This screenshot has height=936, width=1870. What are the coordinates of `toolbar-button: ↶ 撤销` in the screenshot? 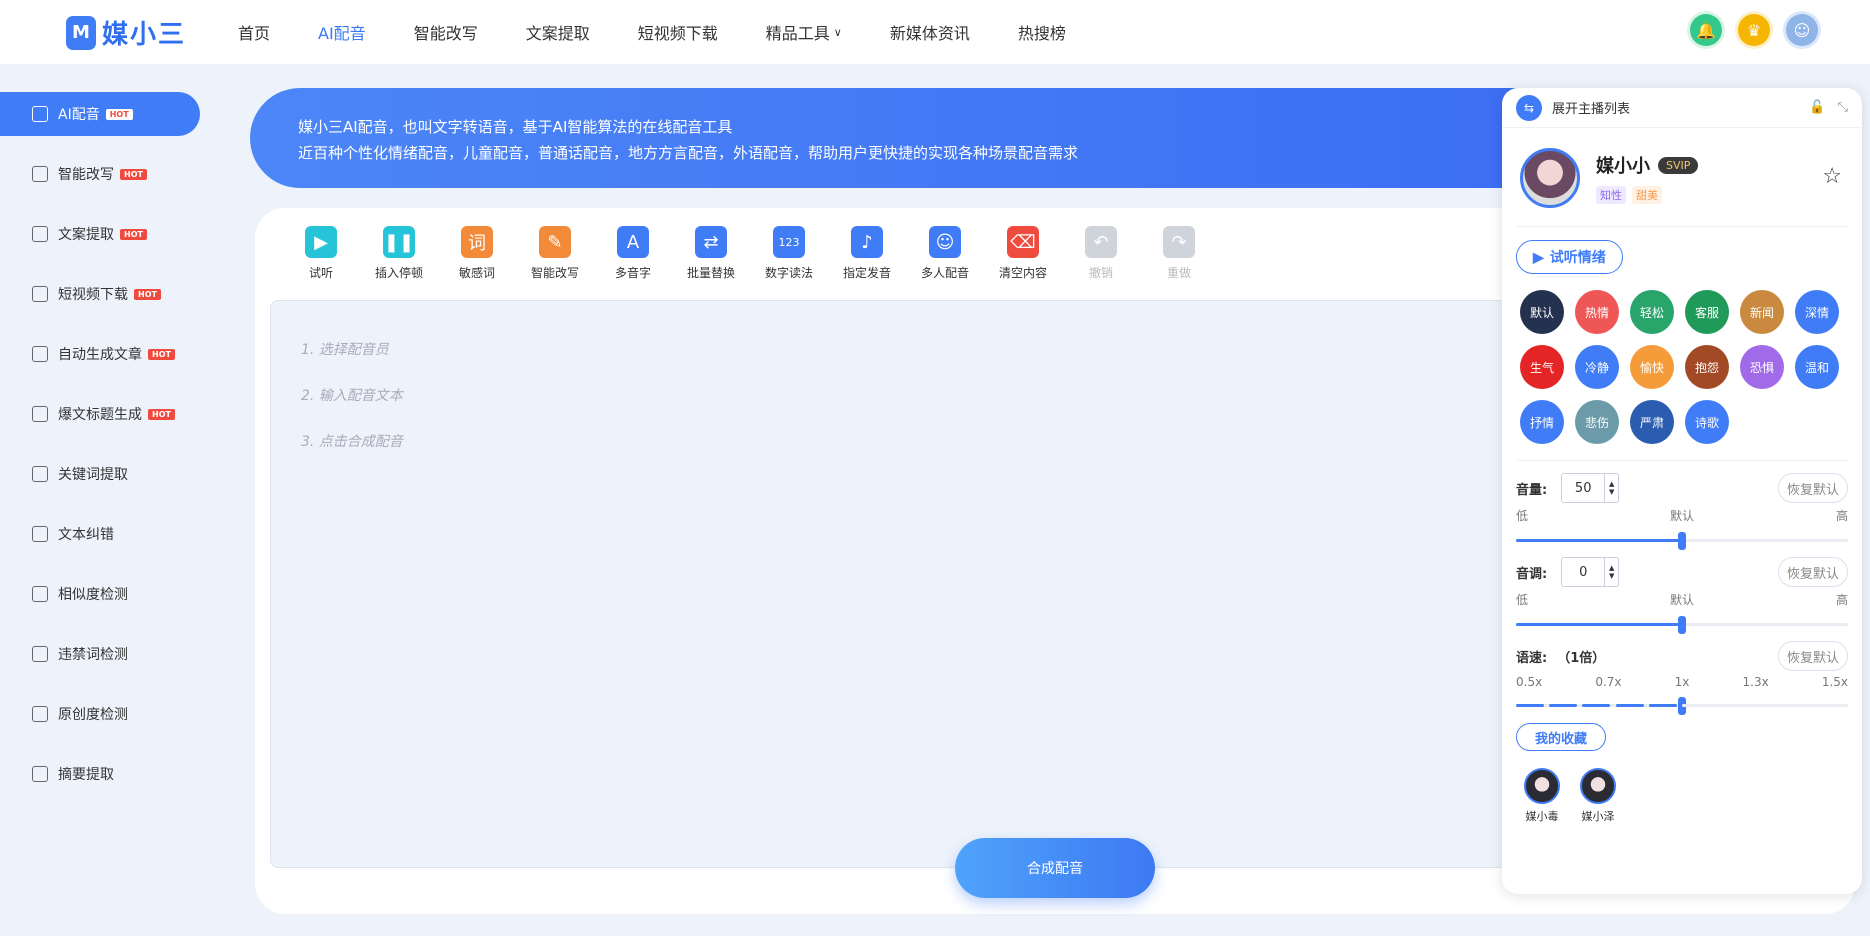 It's located at (1101, 253).